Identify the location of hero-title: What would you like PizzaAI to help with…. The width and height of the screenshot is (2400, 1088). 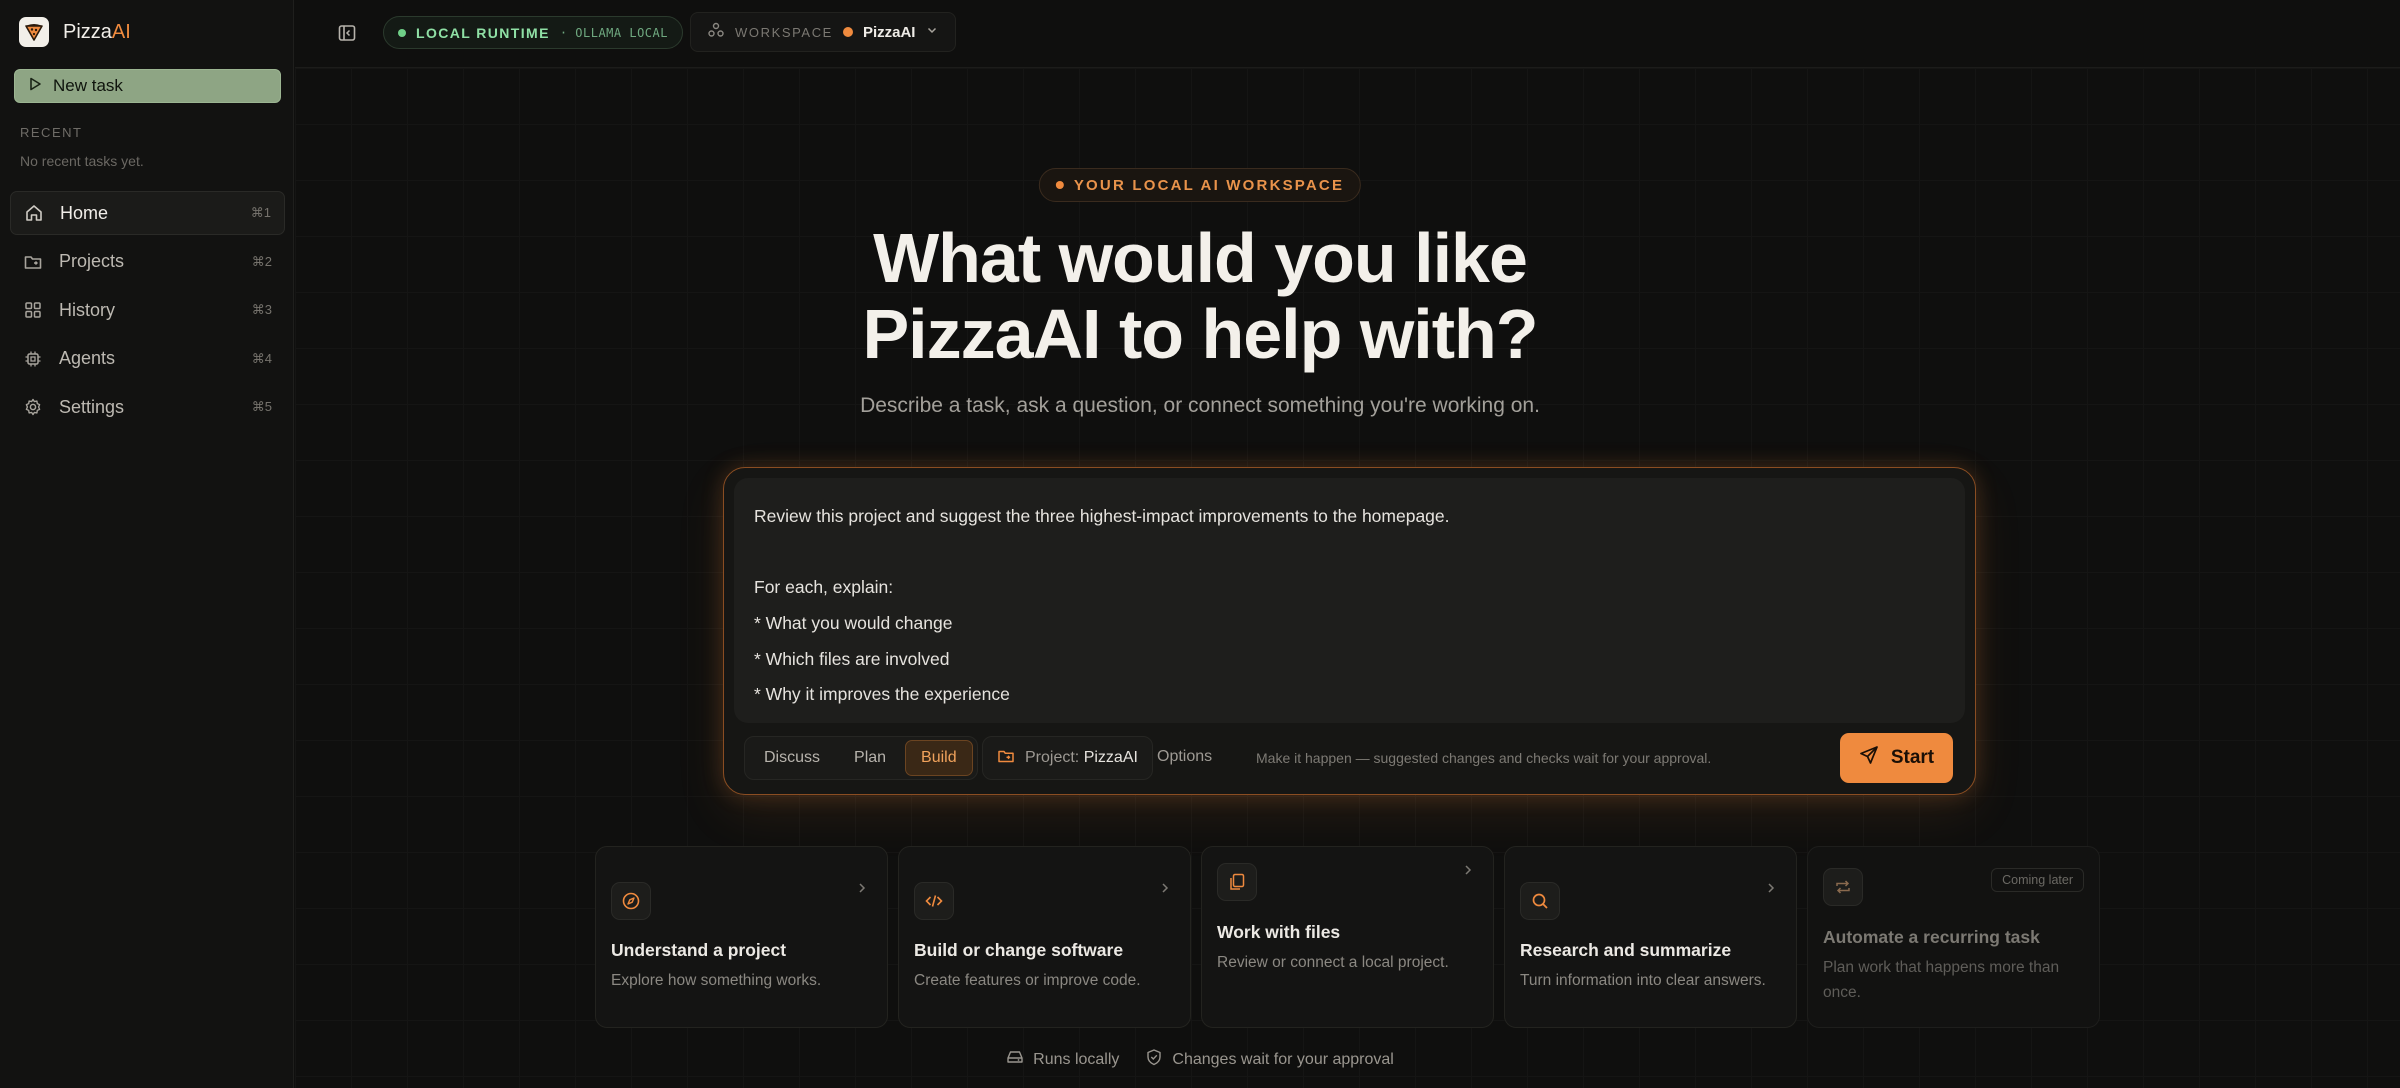
(1200, 296).